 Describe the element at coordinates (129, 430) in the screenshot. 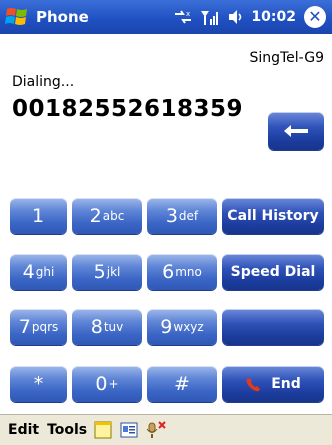

I see `contact-card-icon` at that location.